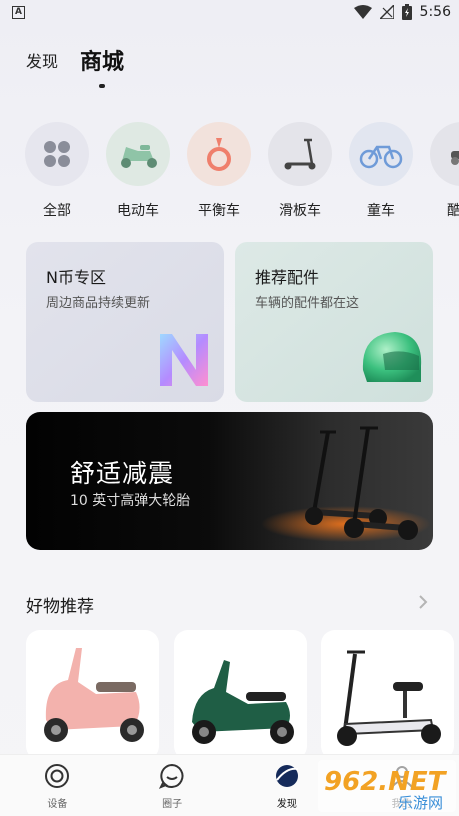  I want to click on helmet-icon, so click(392, 357).